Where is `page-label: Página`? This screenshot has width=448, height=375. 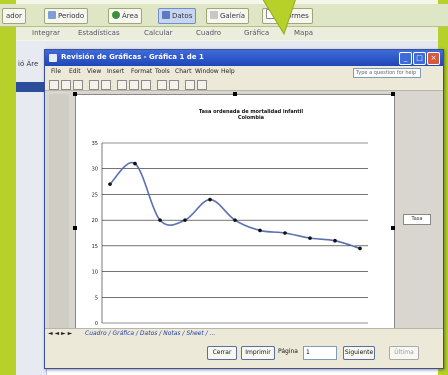
page-label: Página is located at coordinates (288, 351).